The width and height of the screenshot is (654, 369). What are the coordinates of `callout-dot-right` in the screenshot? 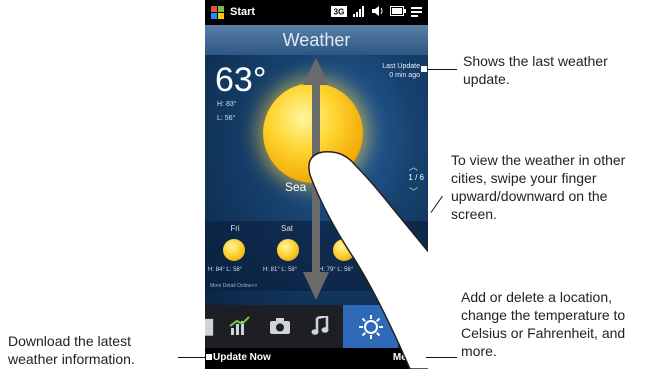 It's located at (423, 357).